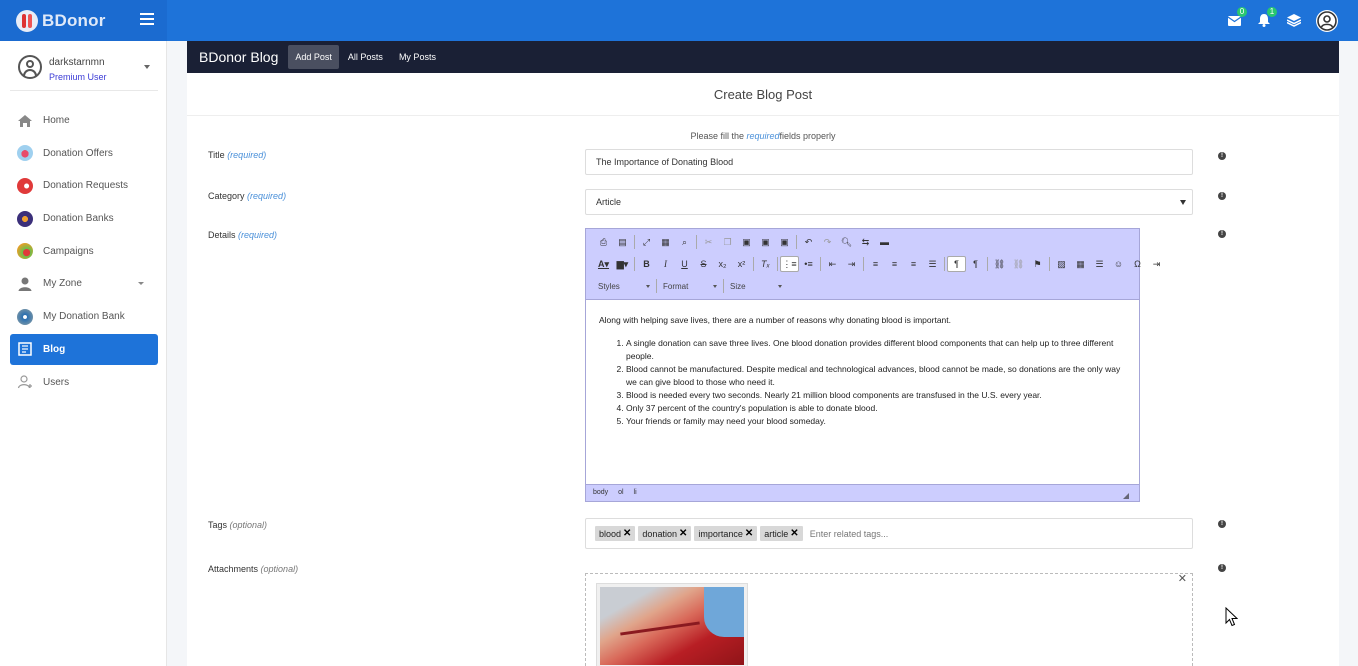 The height and width of the screenshot is (666, 1358). I want to click on justify-icon: ☰, so click(932, 264).